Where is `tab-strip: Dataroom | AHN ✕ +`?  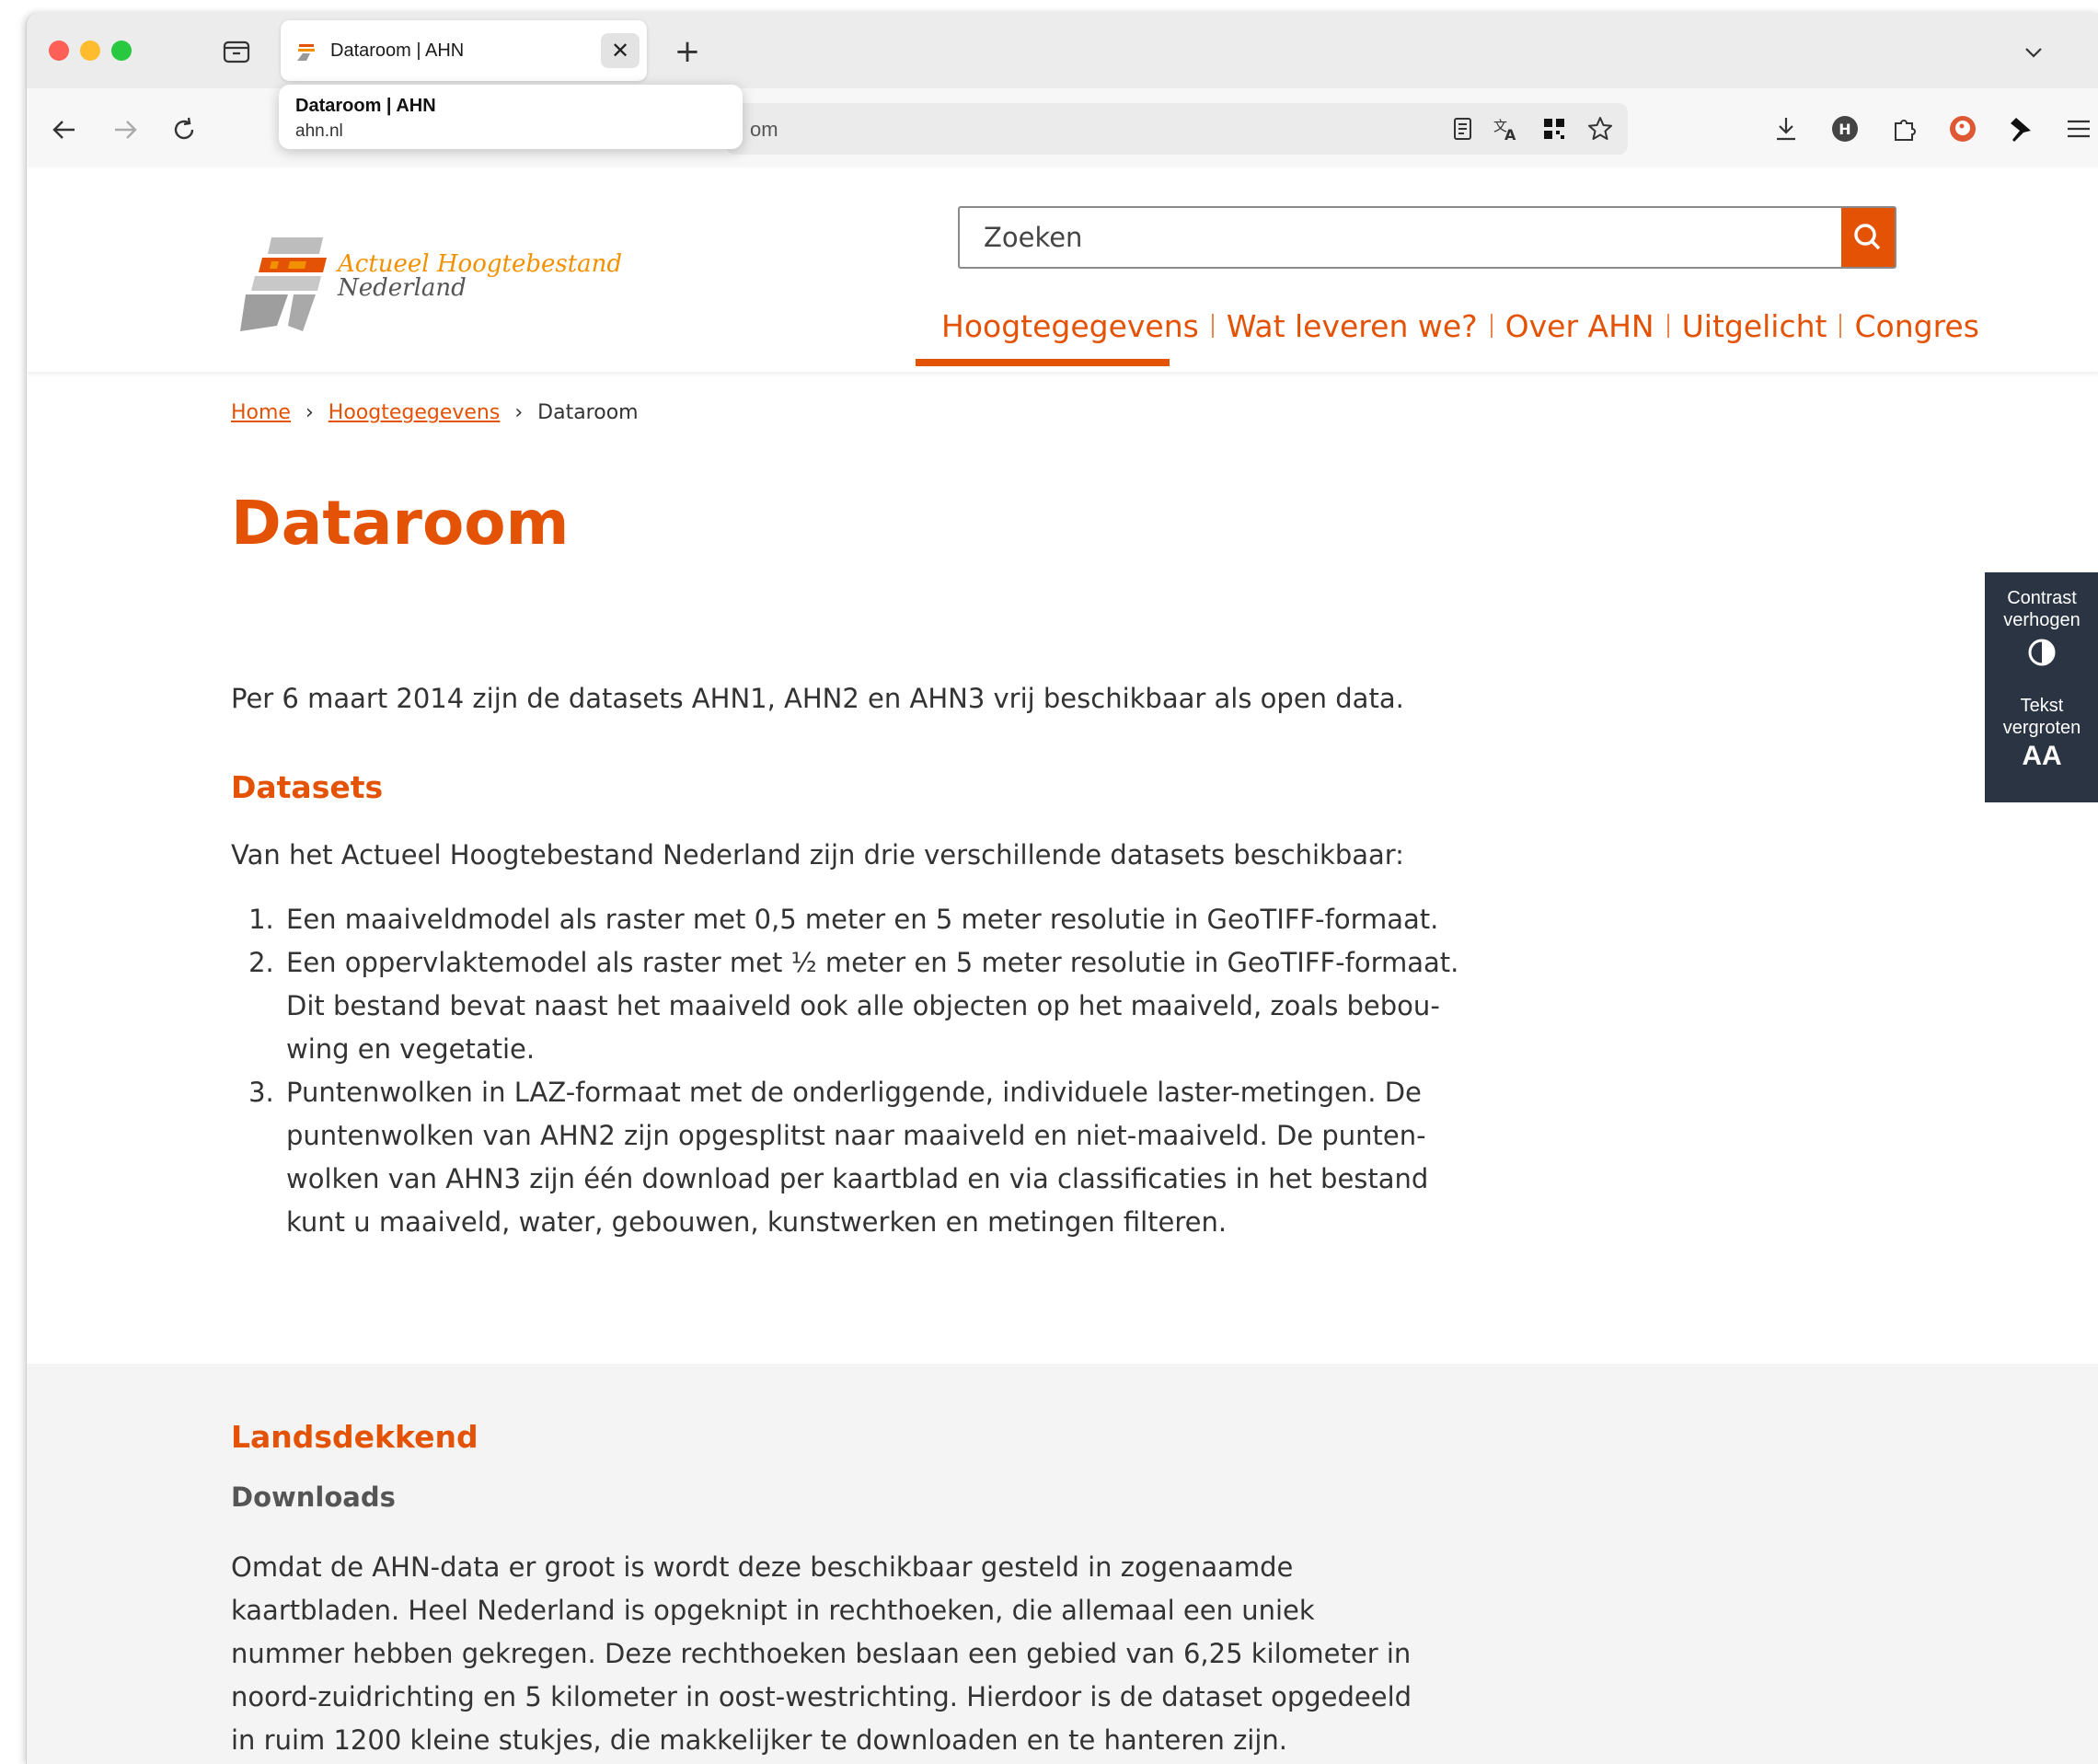
tab-strip: Dataroom | AHN ✕ + is located at coordinates (1062, 50).